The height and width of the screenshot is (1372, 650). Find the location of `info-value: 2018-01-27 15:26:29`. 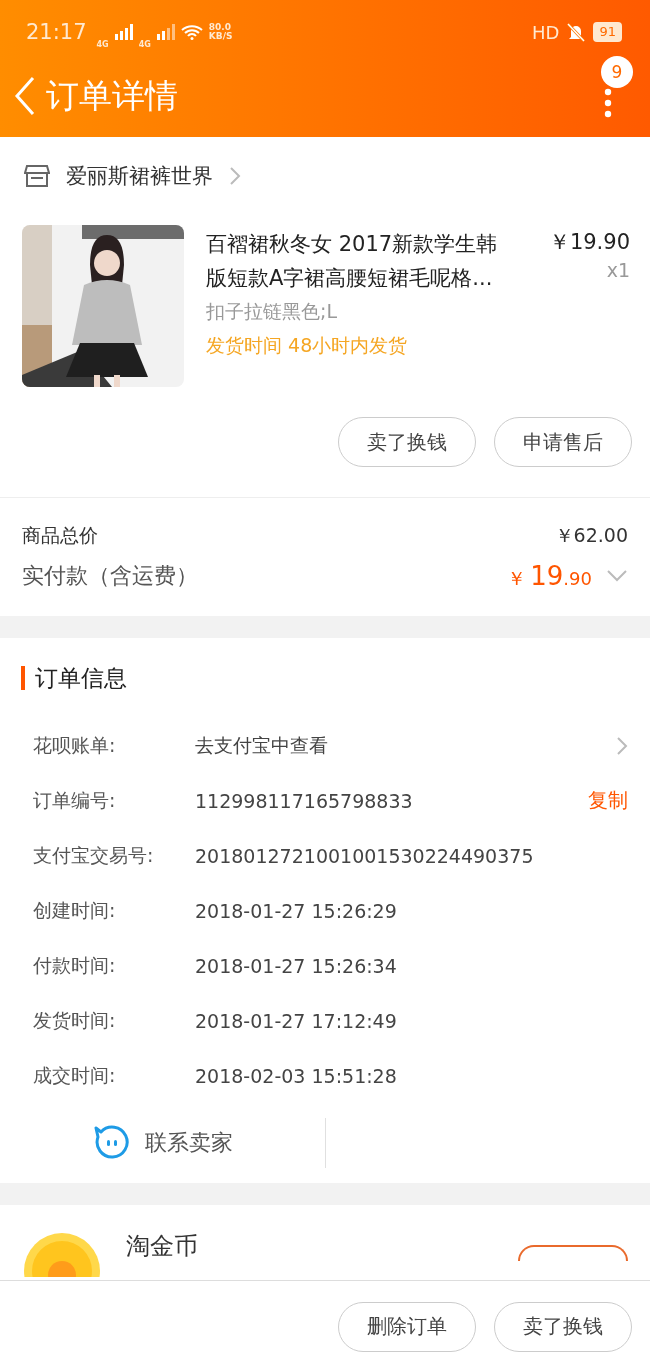

info-value: 2018-01-27 15:26:29 is located at coordinates (296, 910).